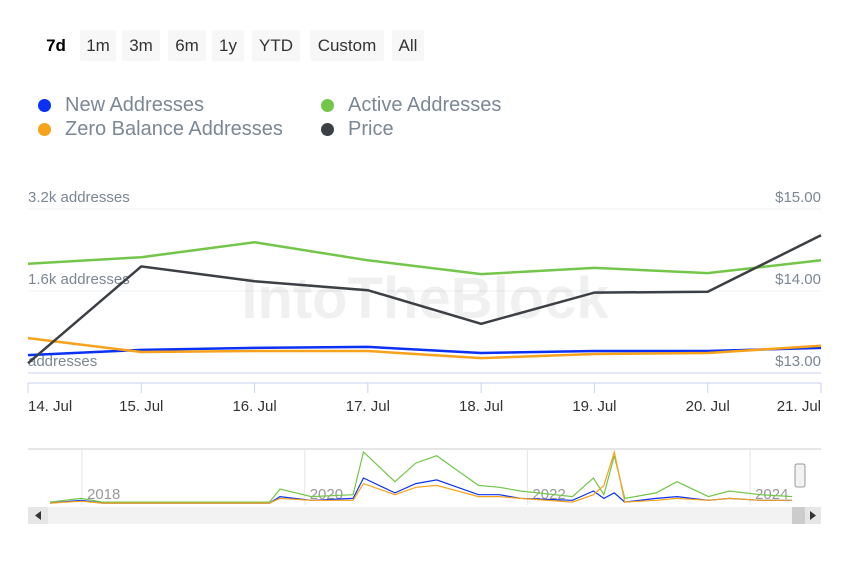 The height and width of the screenshot is (567, 850). What do you see at coordinates (254, 406) in the screenshot?
I see `x-axis-label: 16. Jul` at bounding box center [254, 406].